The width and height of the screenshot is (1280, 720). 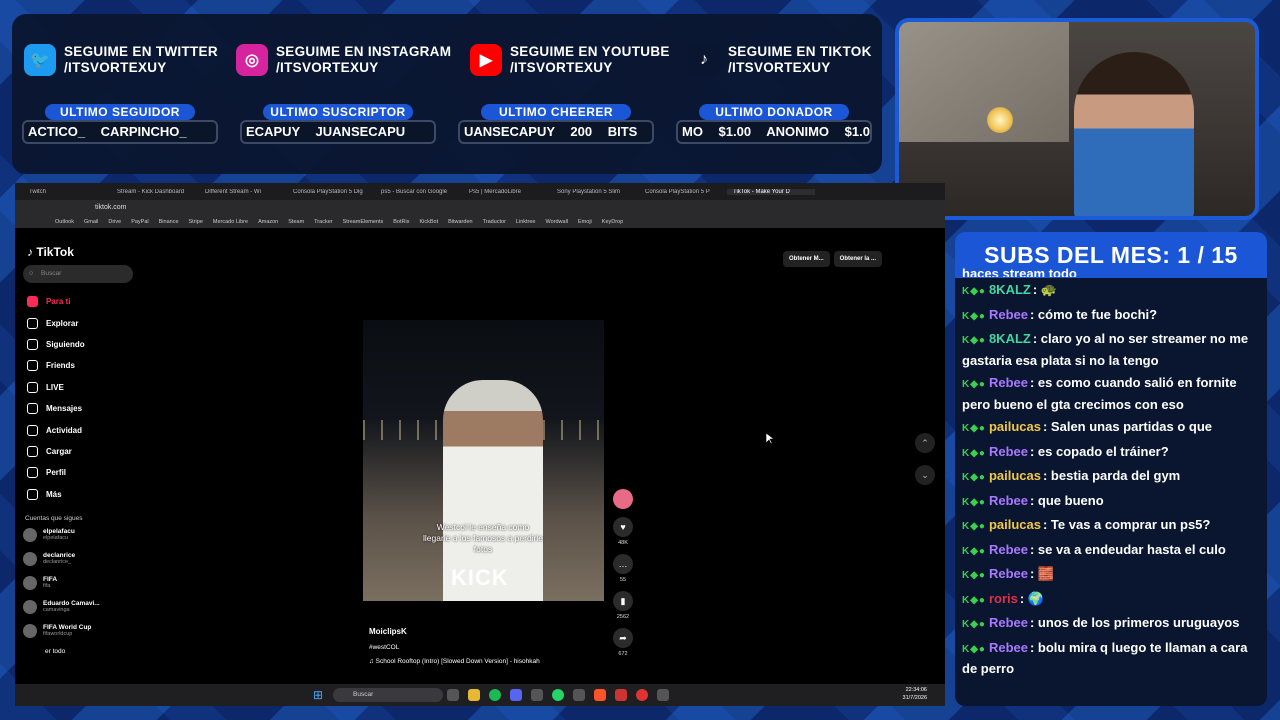 I want to click on url-text: tiktok.com, so click(x=111, y=207).